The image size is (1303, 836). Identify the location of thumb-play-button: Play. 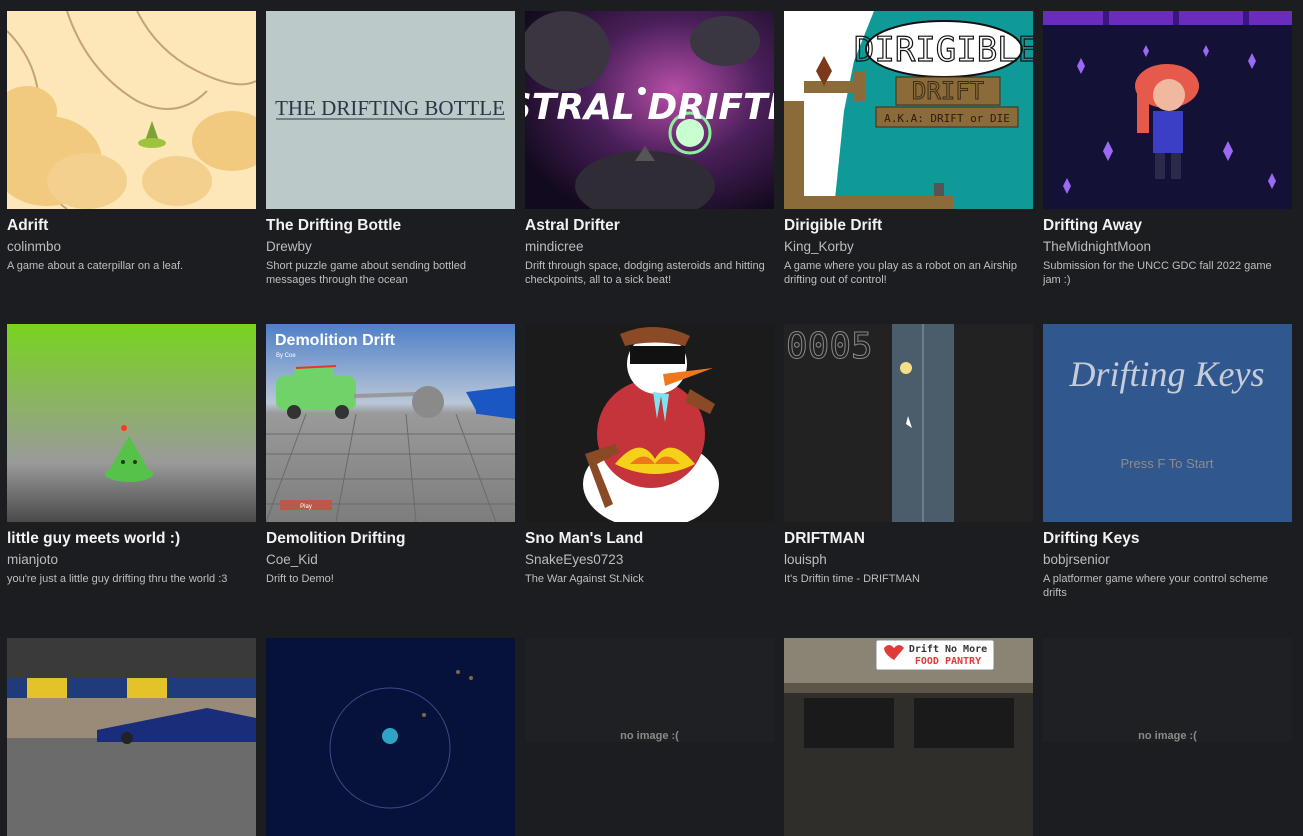
(306, 507).